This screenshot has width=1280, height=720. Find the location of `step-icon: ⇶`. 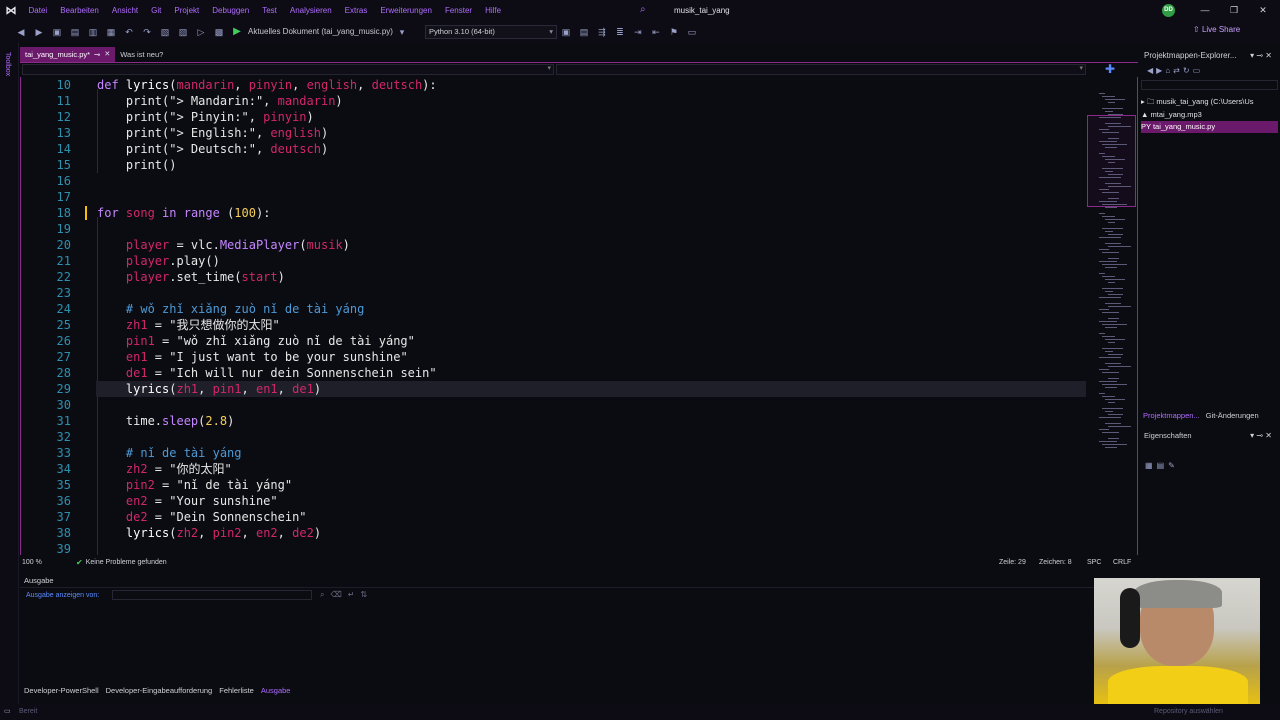

step-icon: ⇶ is located at coordinates (602, 32).